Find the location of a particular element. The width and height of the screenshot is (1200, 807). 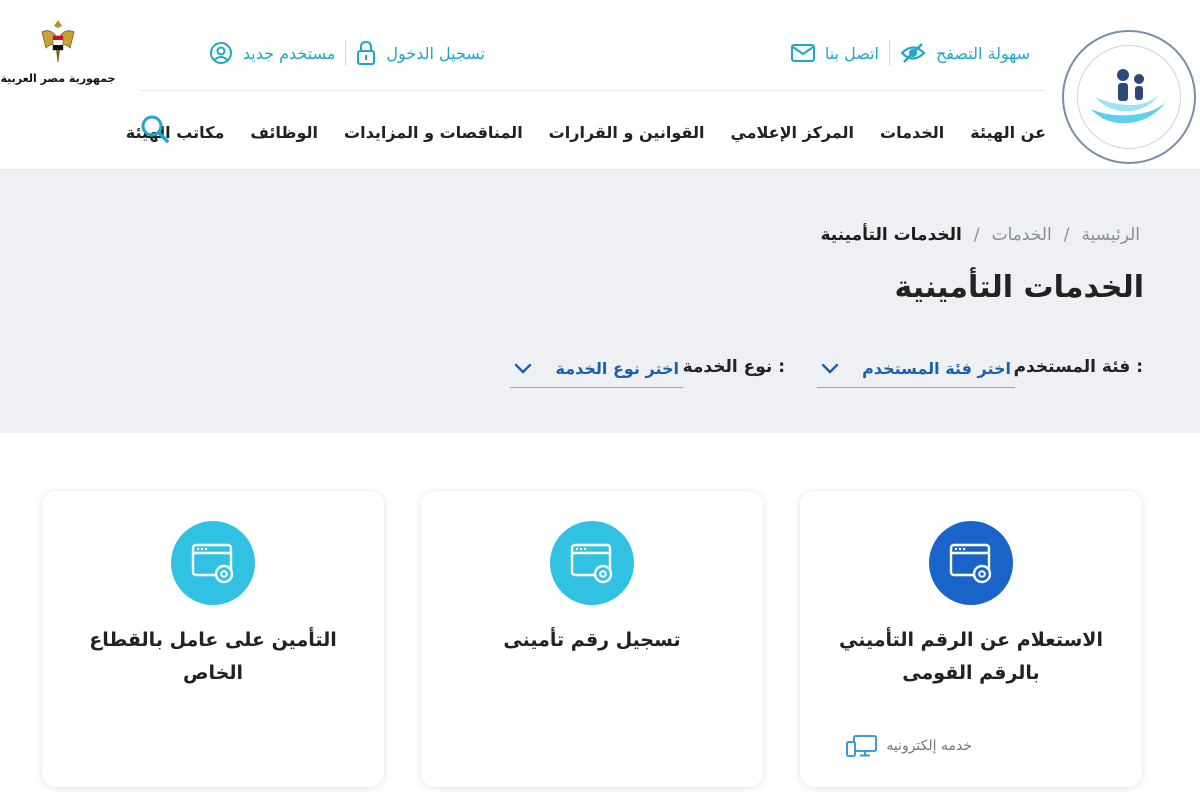

nav-item-jobs: الوظائف is located at coordinates (284, 132).